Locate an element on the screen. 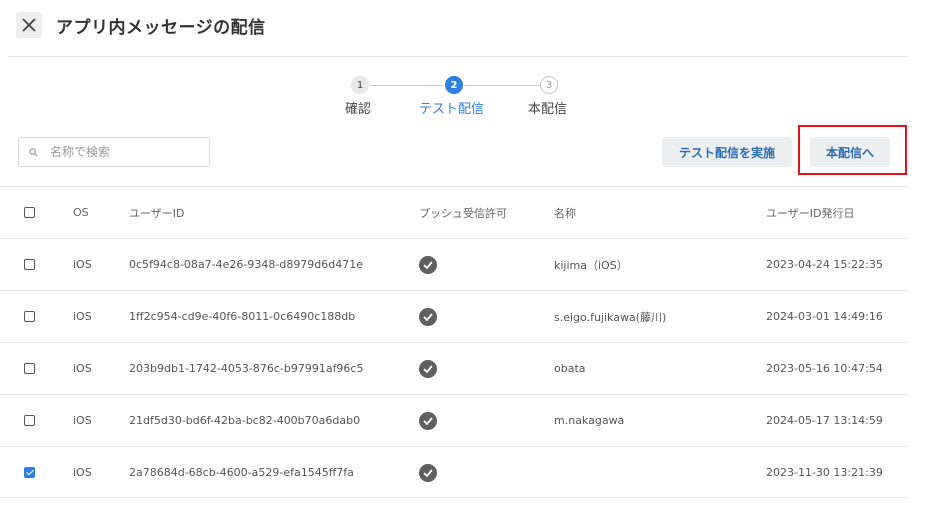  test-send-button: テスト配信を実施 is located at coordinates (727, 152).